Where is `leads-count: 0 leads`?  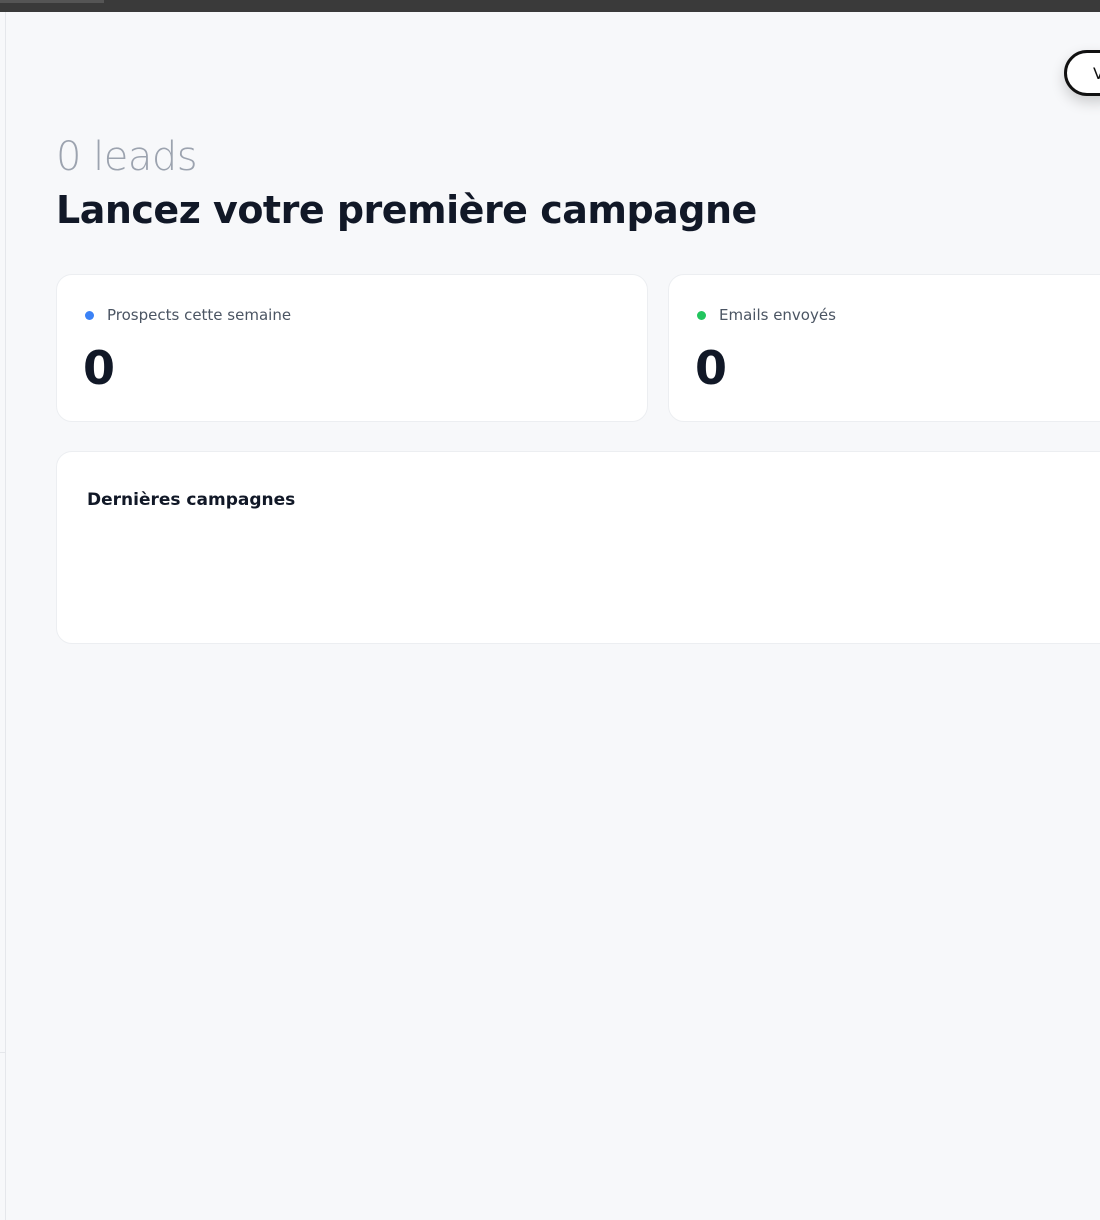
leads-count: 0 leads is located at coordinates (127, 157).